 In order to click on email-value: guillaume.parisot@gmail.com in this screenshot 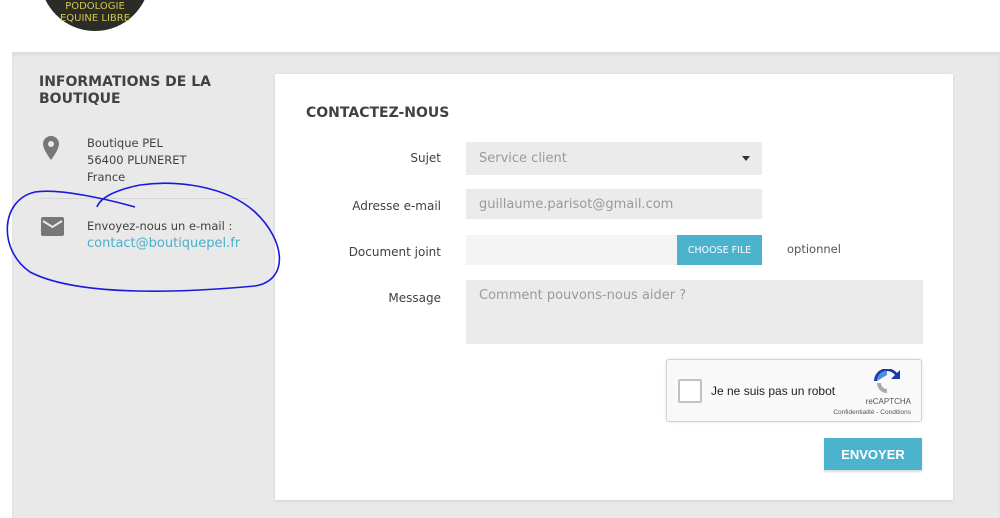, I will do `click(576, 204)`.